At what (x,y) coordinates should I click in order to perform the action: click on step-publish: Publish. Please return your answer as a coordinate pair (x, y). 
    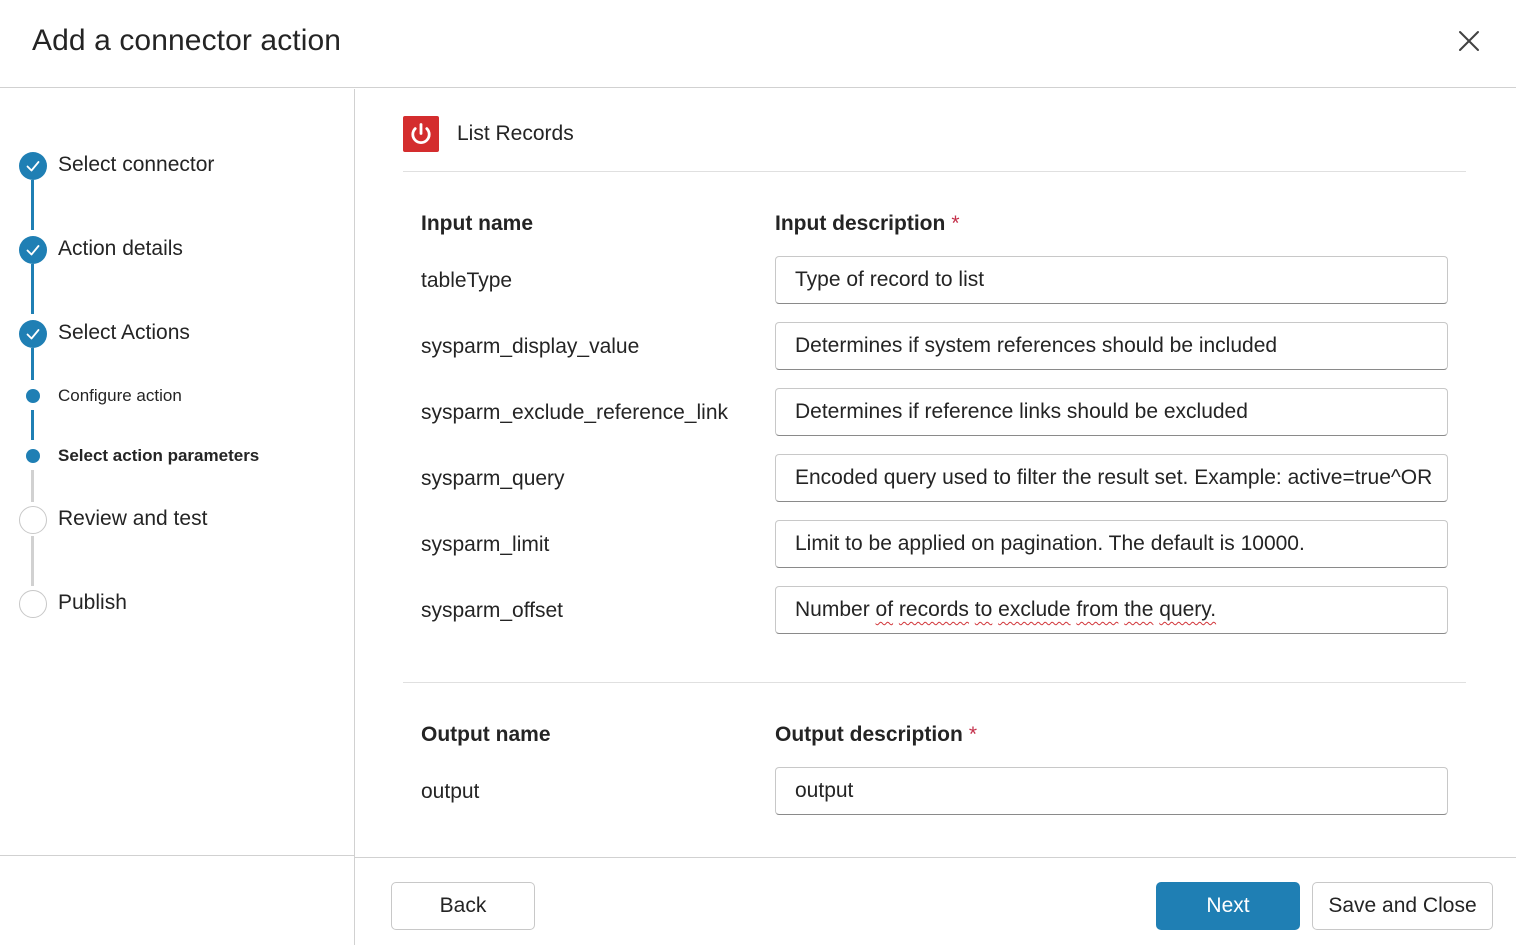
    Looking at the image, I should click on (92, 602).